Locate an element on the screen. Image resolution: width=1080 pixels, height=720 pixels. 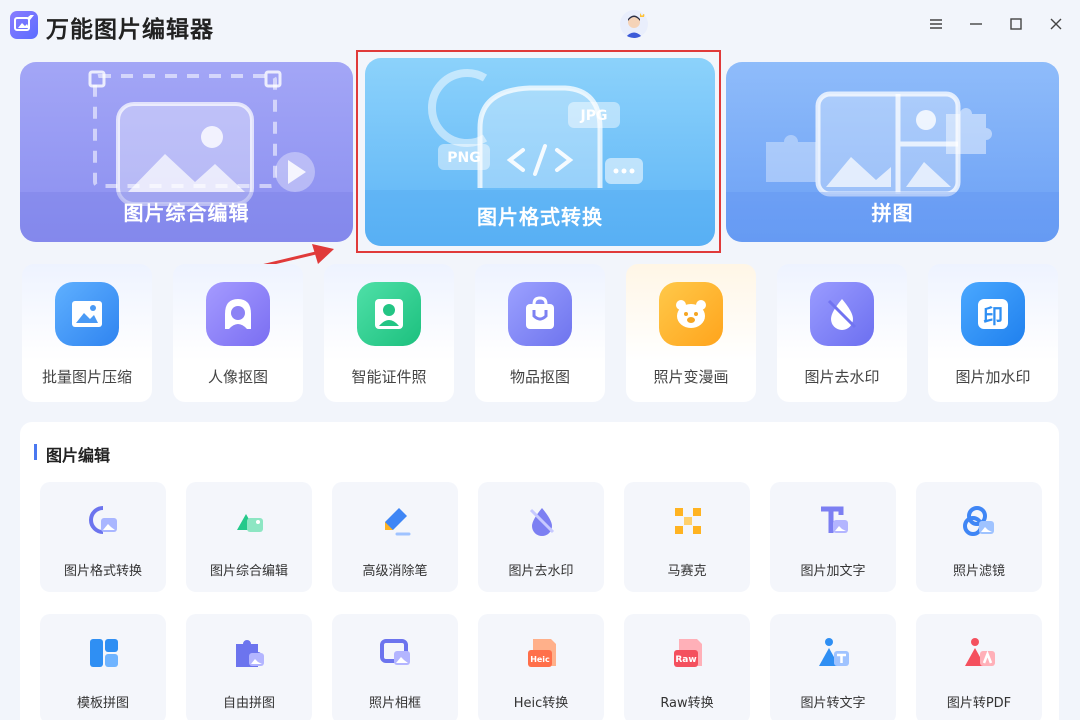
section-title: 图片编辑 is located at coordinates (78, 455).